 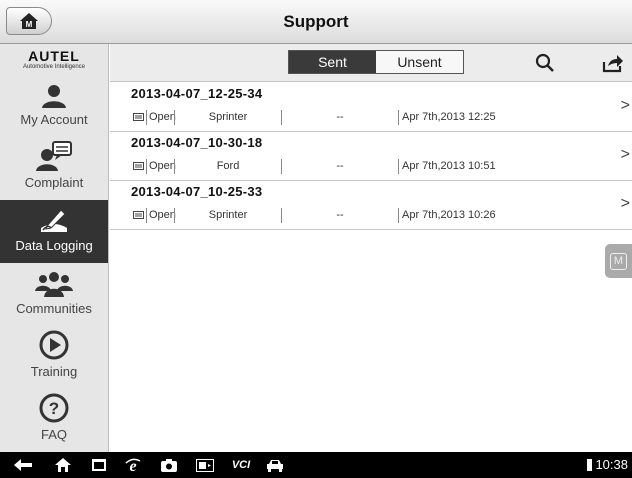 I want to click on tab-sent: Sent, so click(x=332, y=62).